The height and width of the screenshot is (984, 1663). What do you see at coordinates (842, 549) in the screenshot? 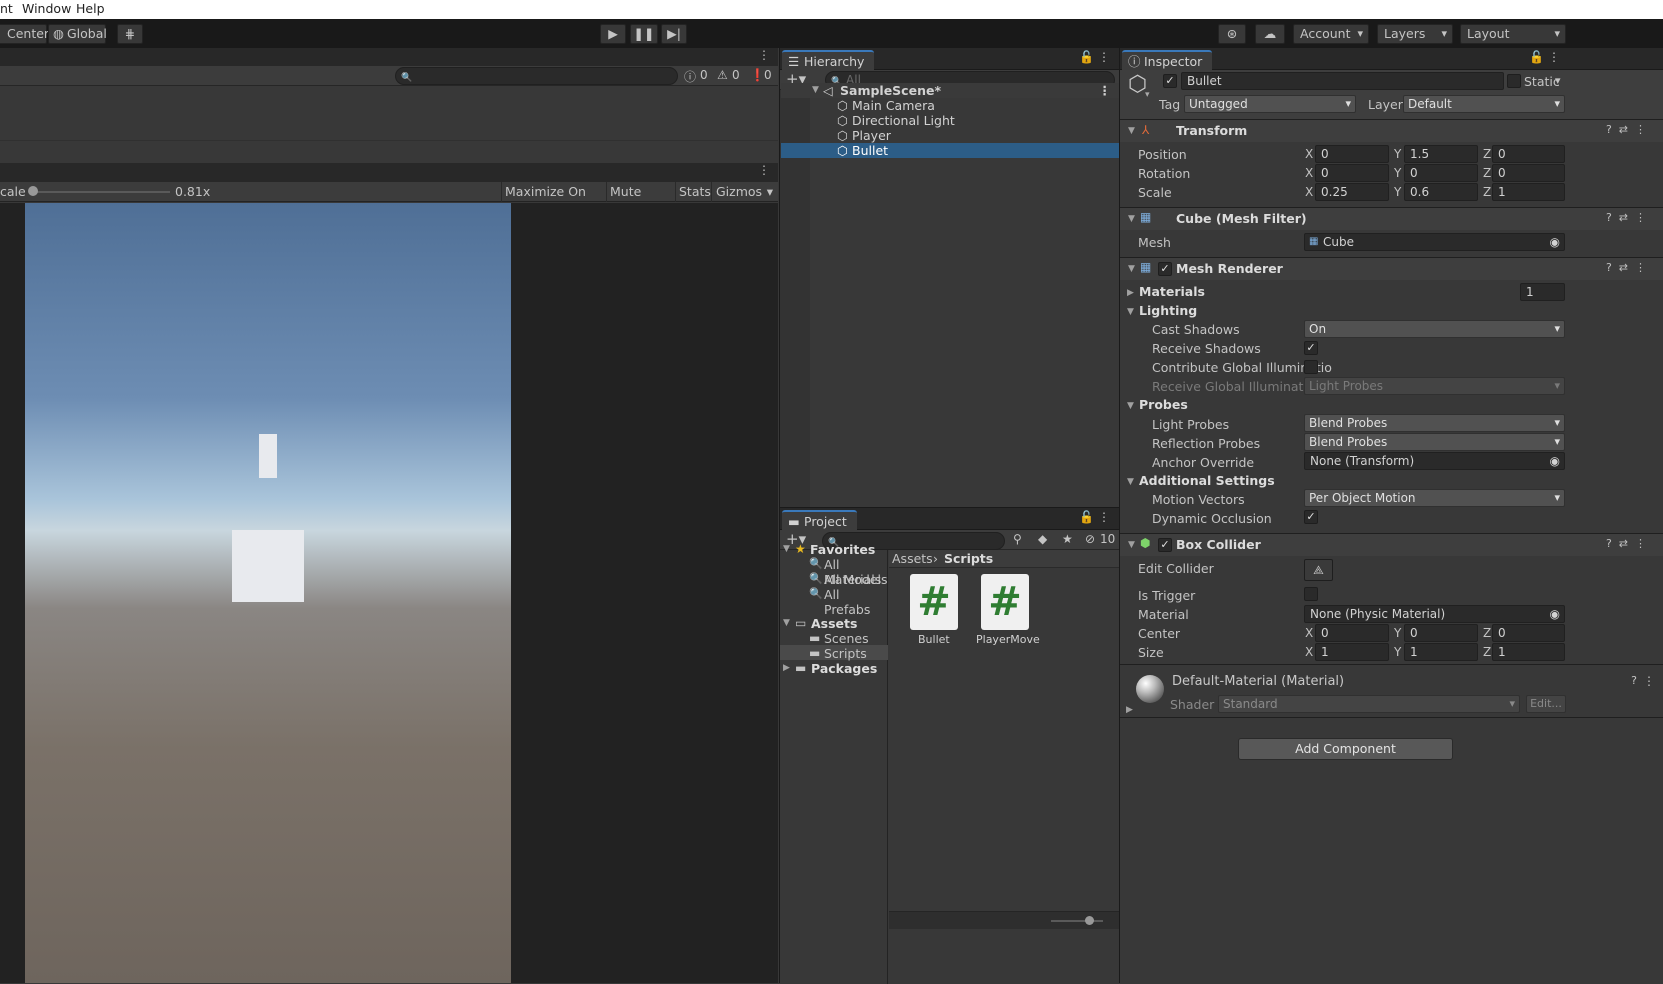
I see `favorites-label: Favorites` at bounding box center [842, 549].